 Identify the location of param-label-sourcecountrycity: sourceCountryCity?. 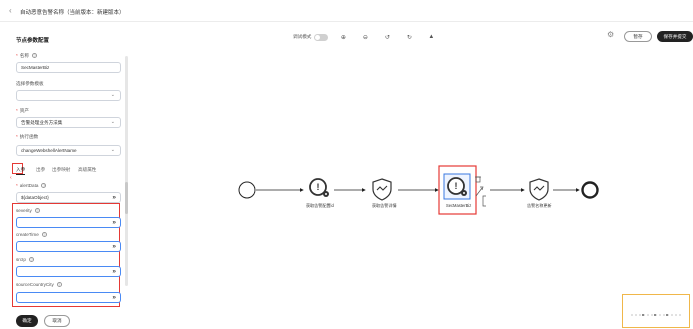
(39, 285).